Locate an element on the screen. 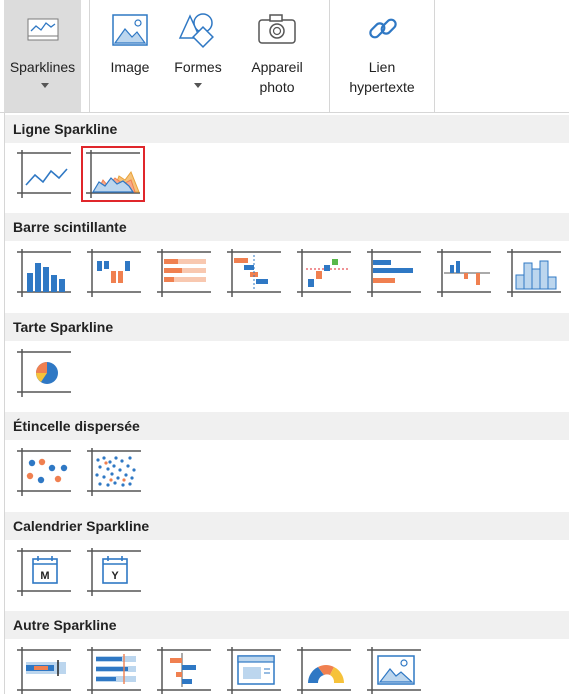 Image resolution: width=569 pixels, height=694 pixels. lien-label-1: Lien is located at coordinates (382, 67).